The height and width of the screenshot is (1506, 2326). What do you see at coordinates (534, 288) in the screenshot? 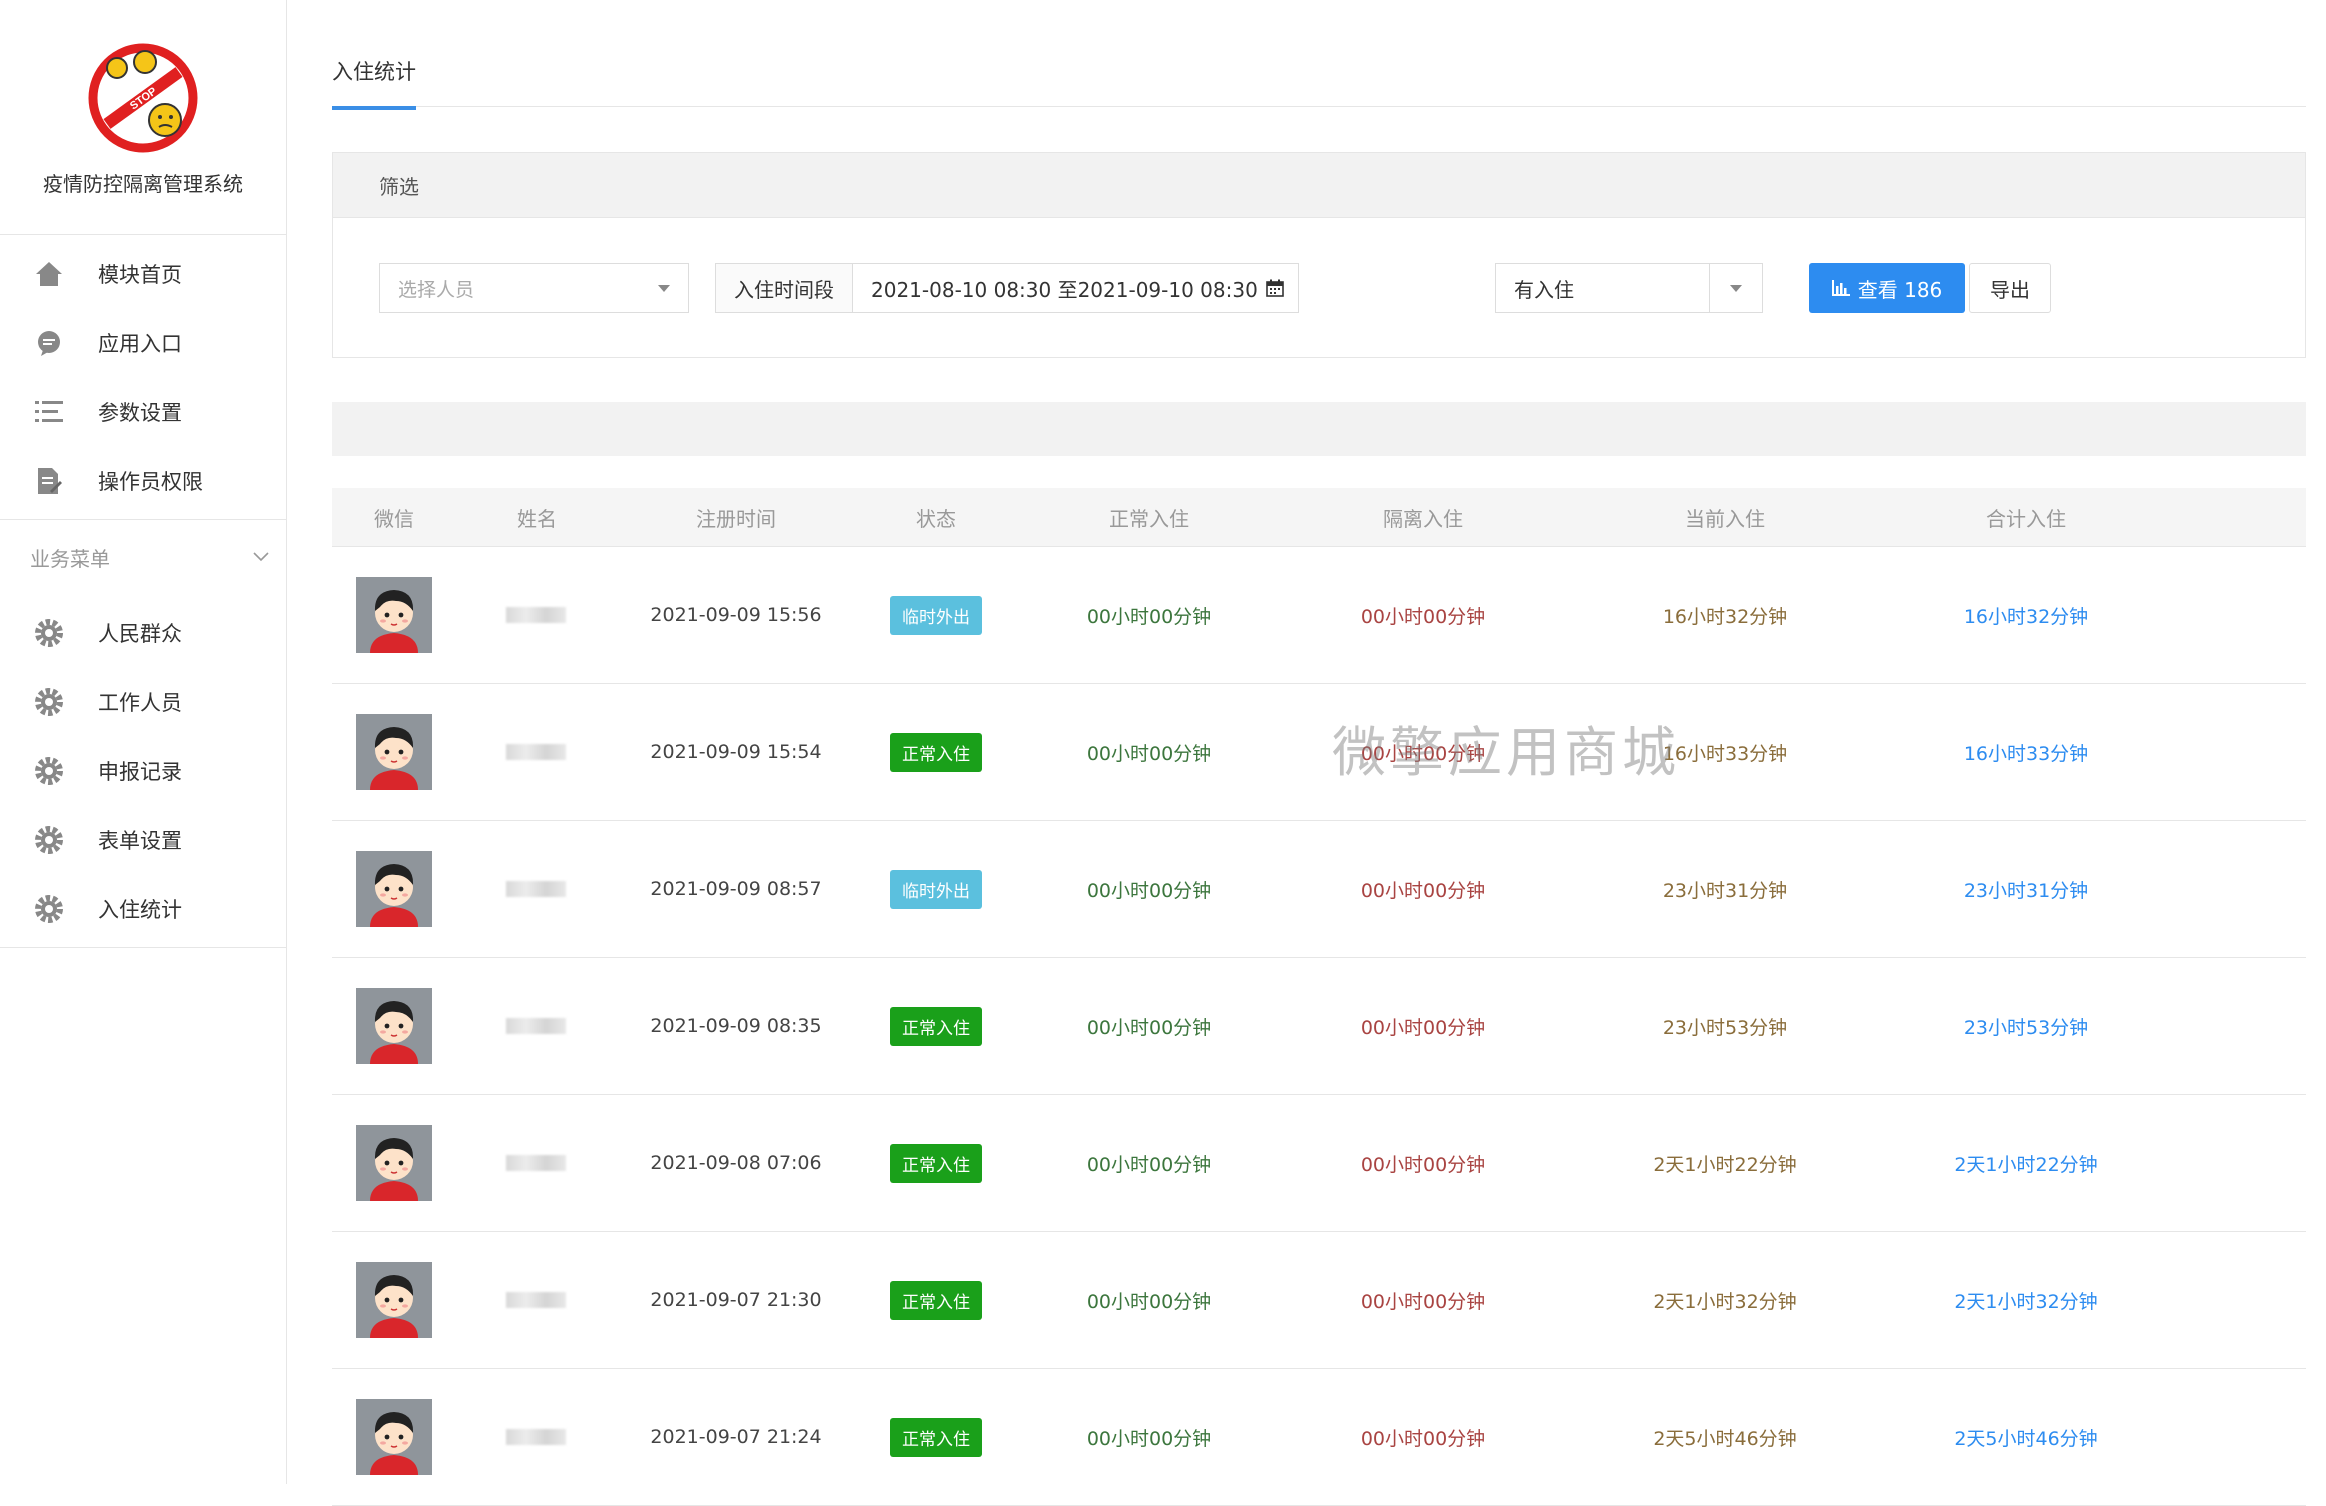
I see `person-select: 选择人员` at bounding box center [534, 288].